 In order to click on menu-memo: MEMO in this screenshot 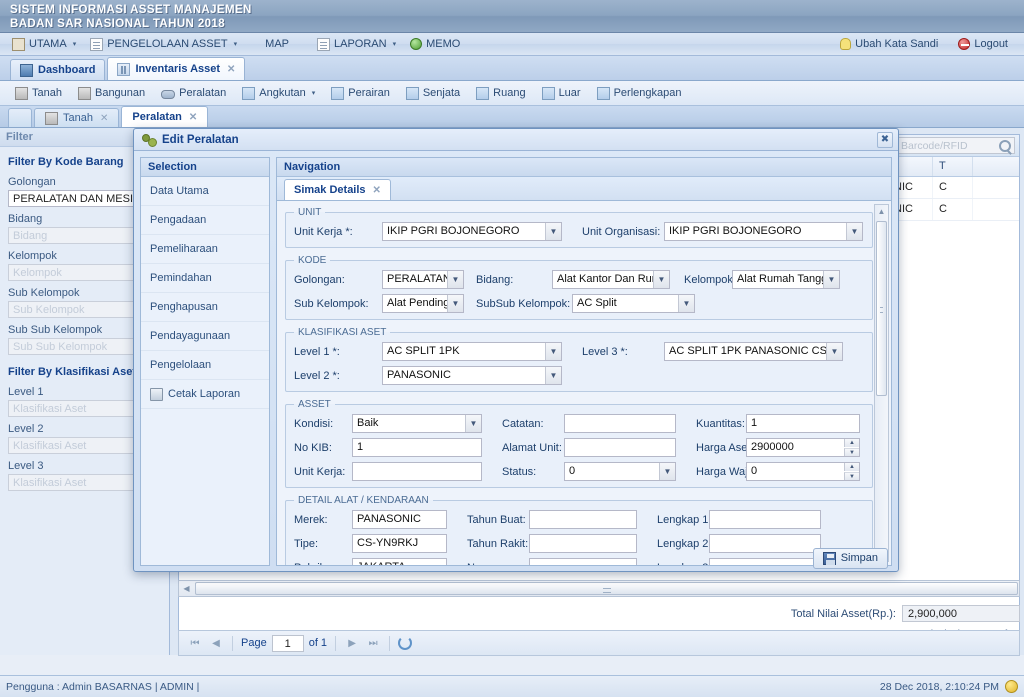, I will do `click(437, 44)`.